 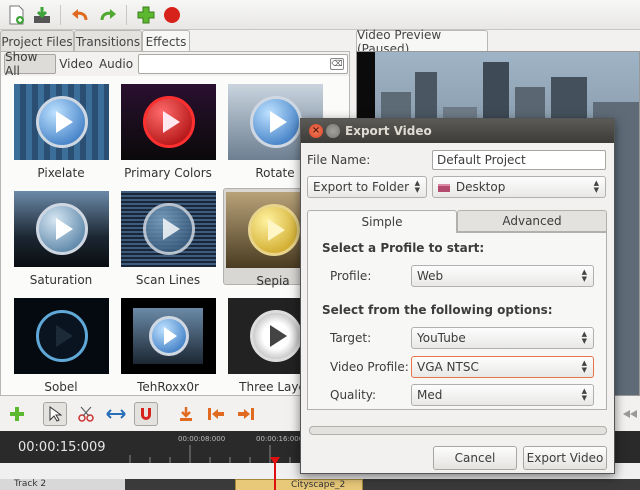 I want to click on filter-video: Video, so click(x=76, y=64).